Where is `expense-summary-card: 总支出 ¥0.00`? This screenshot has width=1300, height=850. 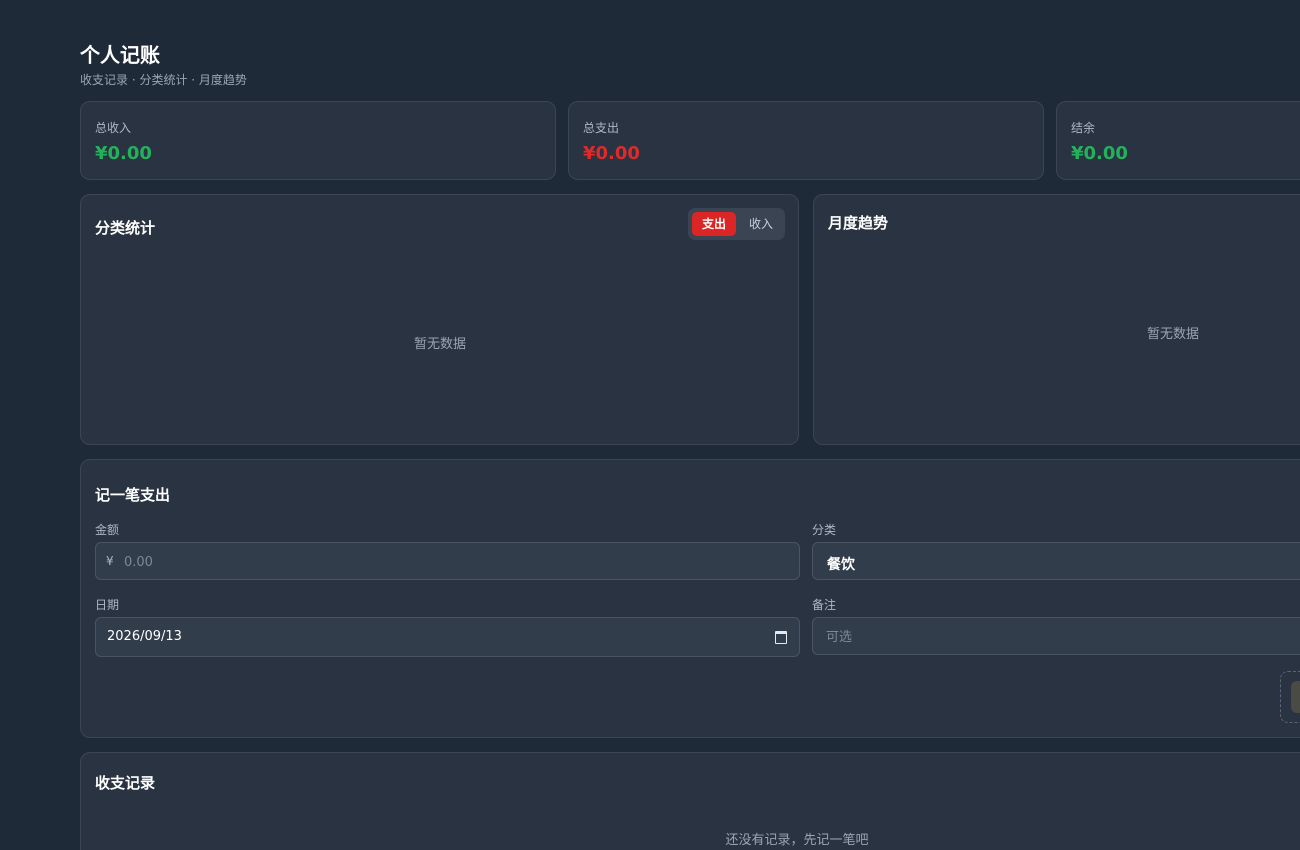
expense-summary-card: 总支出 ¥0.00 is located at coordinates (806, 140).